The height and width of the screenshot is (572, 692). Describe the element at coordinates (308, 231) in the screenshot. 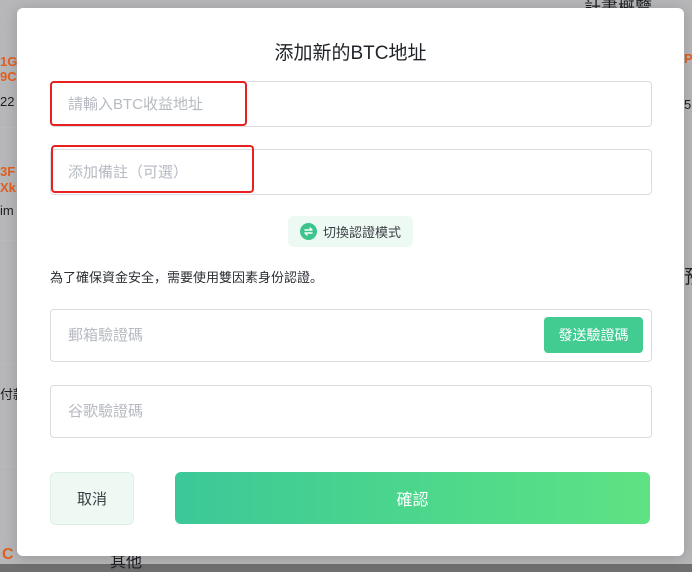

I see `swap-arrows-icon` at that location.